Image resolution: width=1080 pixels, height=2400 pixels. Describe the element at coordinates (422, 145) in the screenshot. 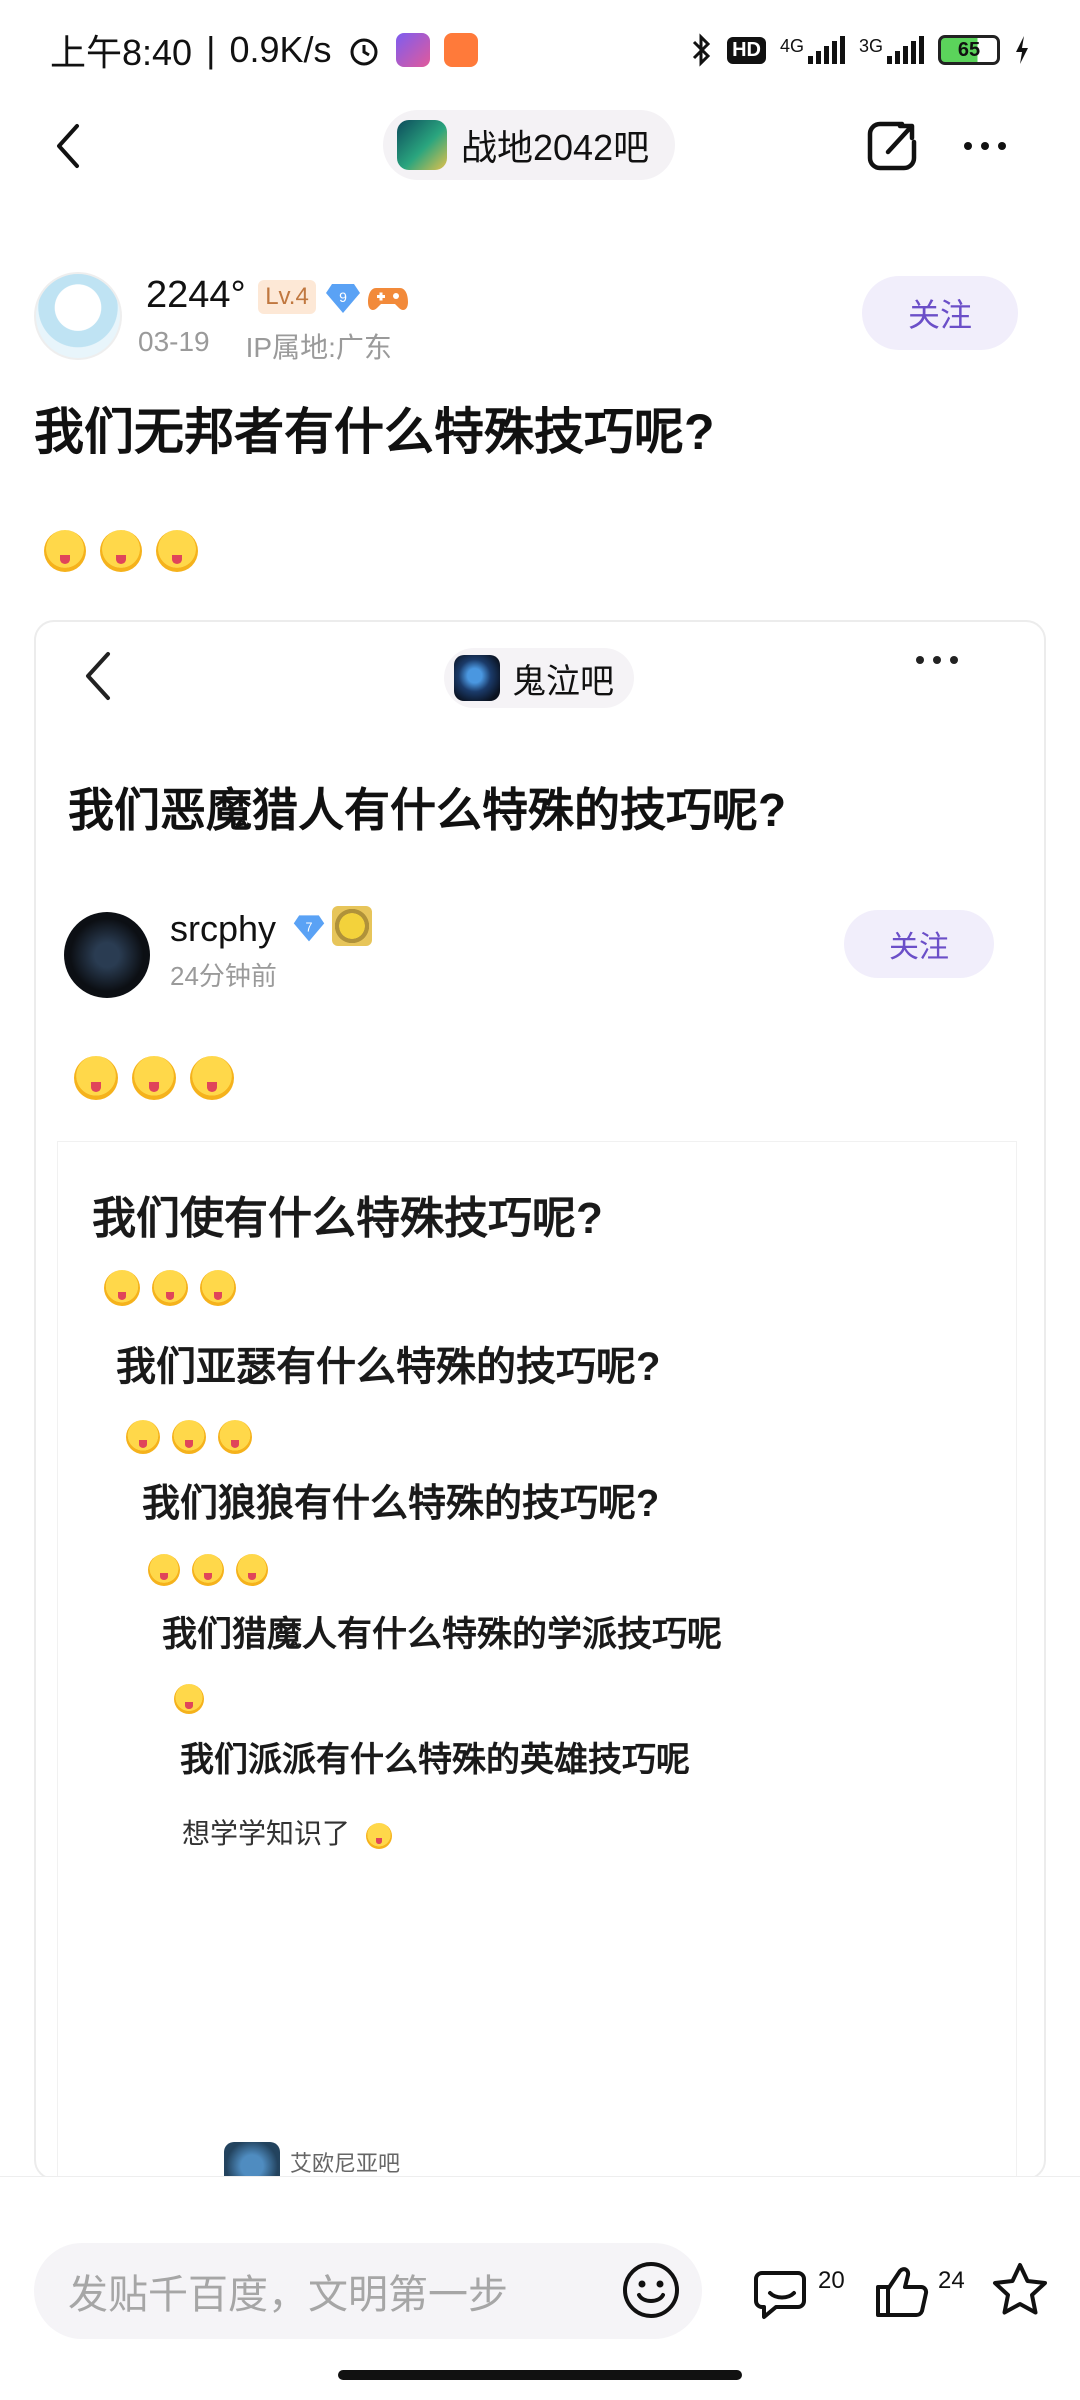

I see `forum-avatar` at that location.